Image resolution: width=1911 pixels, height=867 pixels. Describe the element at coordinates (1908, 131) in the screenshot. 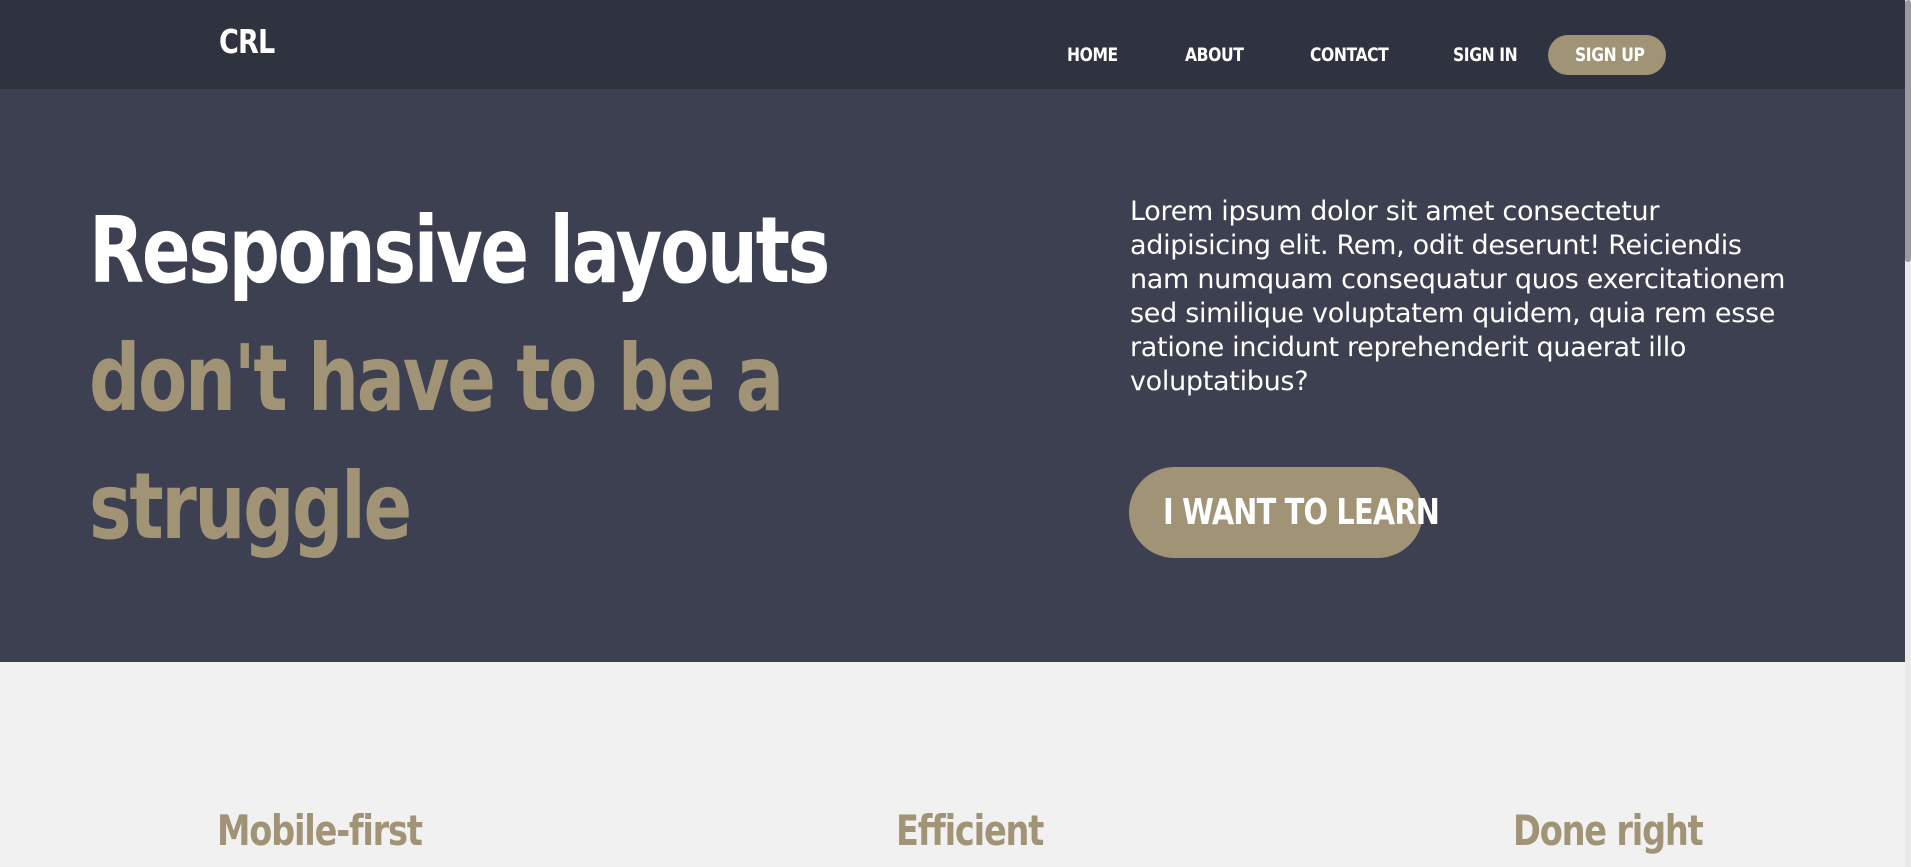

I see `scrollbar-thumb` at that location.